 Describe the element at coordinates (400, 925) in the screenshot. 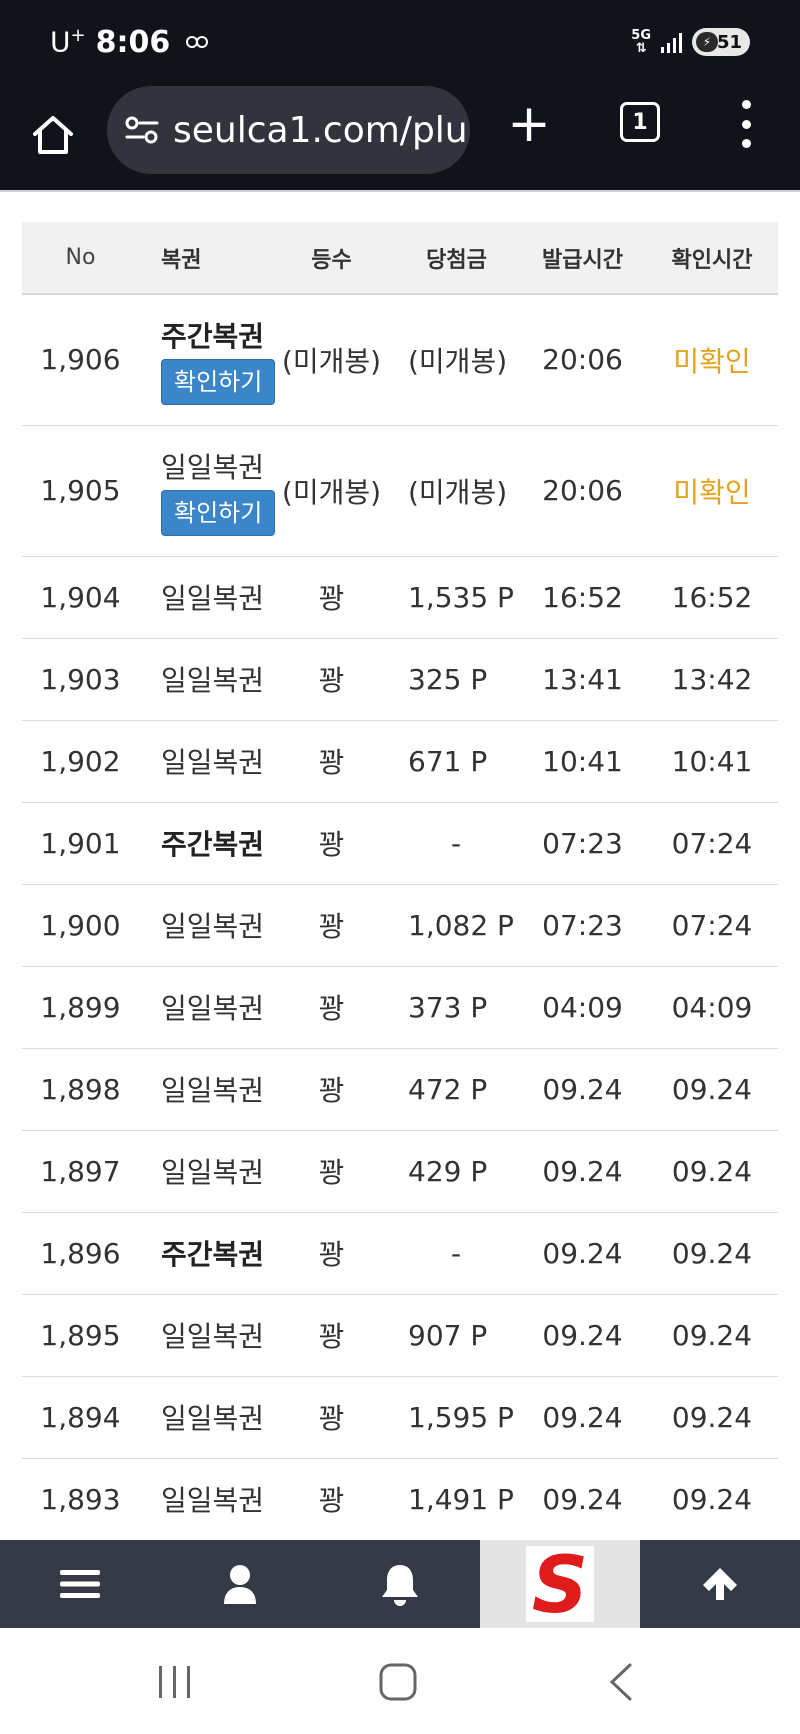

I see `table-row: 1,900 일일복권 꽝 1,082 P 07:23 07:24` at that location.